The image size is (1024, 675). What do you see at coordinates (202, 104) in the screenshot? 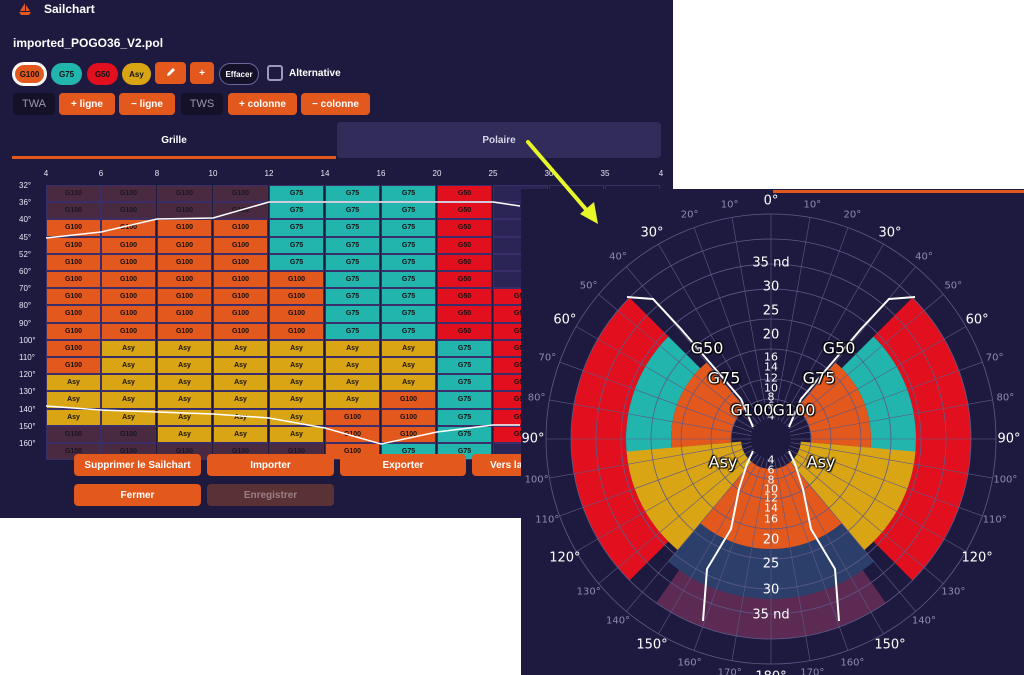
I see `tws-input: TWS` at bounding box center [202, 104].